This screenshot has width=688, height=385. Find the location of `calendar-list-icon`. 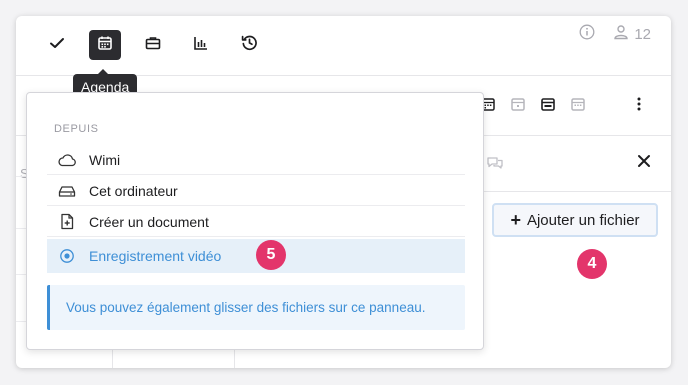

calendar-list-icon is located at coordinates (578, 104).